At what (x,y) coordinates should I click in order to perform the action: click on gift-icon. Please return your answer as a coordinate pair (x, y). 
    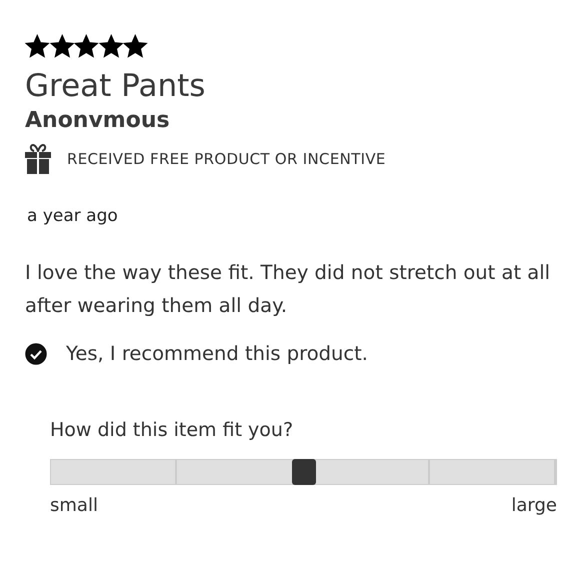
    Looking at the image, I should click on (38, 159).